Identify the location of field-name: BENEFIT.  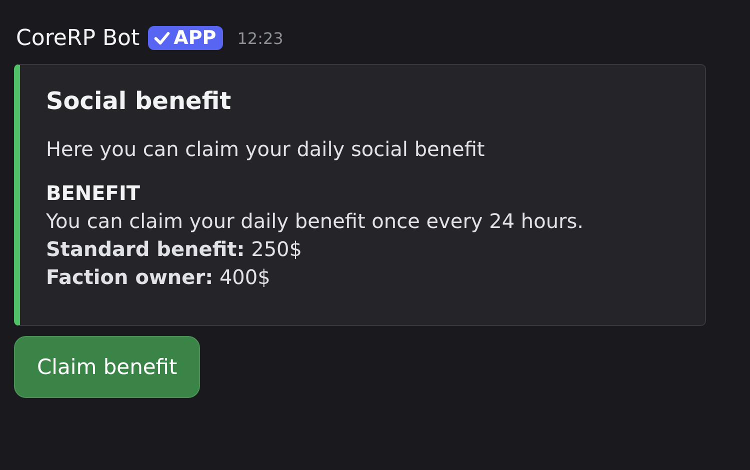
(94, 193).